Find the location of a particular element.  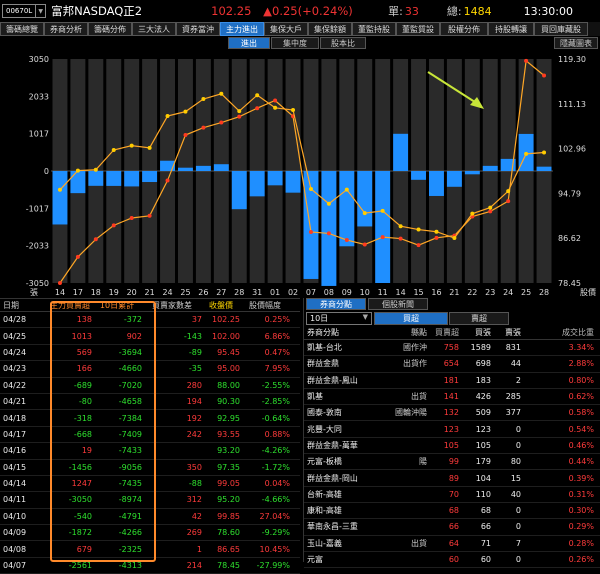

broker-row: 元富-板橋 陽 99 179 80 0.44% is located at coordinates (452, 462).